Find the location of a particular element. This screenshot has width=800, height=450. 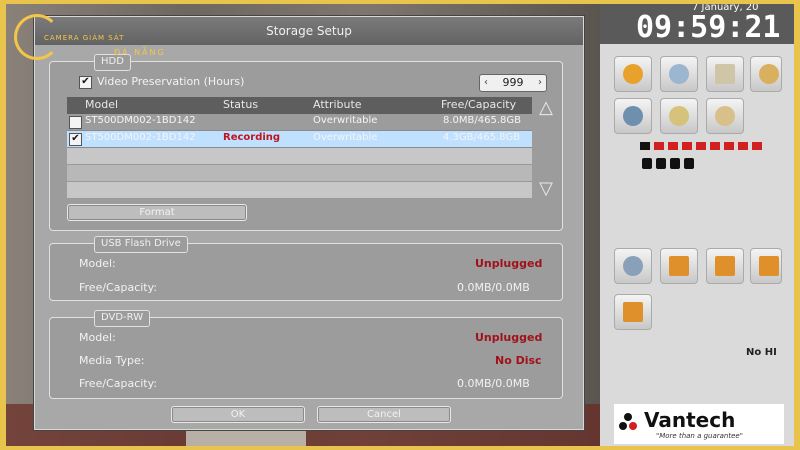

vantech-logo: Vantech "More than a guarantee" is located at coordinates (699, 424).